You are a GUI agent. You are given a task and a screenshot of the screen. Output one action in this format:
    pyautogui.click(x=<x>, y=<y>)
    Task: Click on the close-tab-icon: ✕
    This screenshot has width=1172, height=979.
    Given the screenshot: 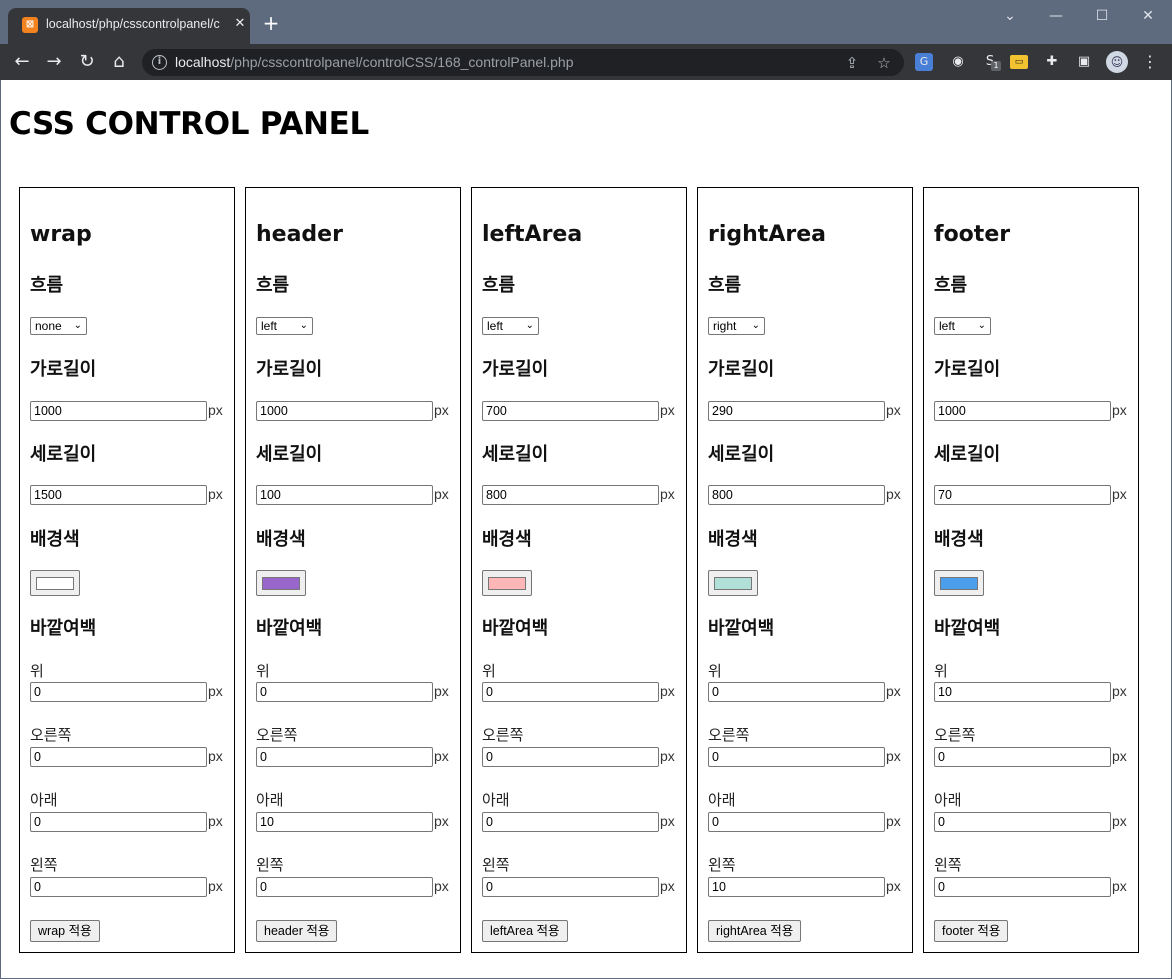 What is the action you would take?
    pyautogui.click(x=240, y=24)
    